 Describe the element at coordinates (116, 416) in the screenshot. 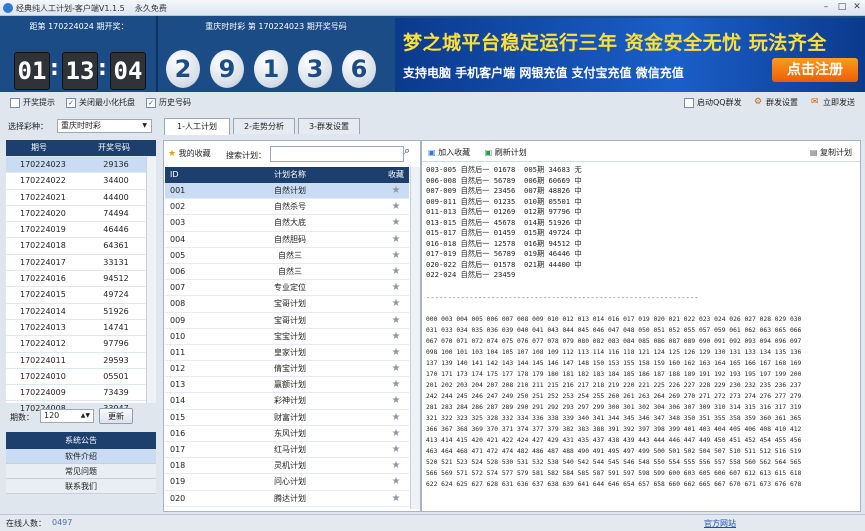

I see `refresh-button: 更新` at that location.